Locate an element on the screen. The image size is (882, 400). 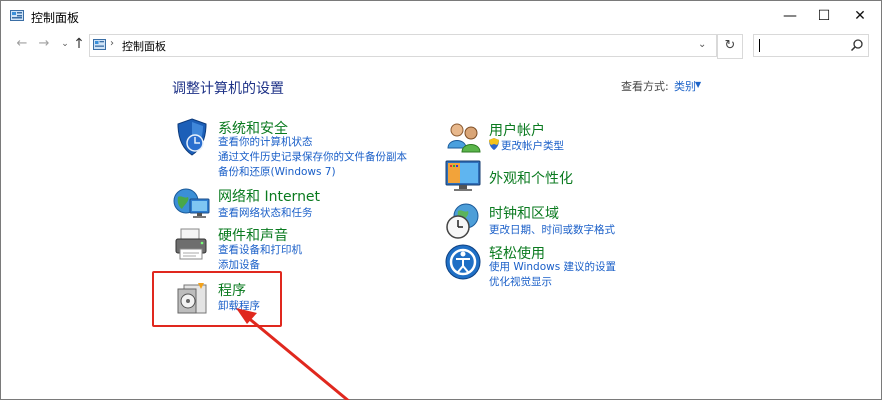
link-network-status: 查看网络状态和任务 is located at coordinates (265, 212).